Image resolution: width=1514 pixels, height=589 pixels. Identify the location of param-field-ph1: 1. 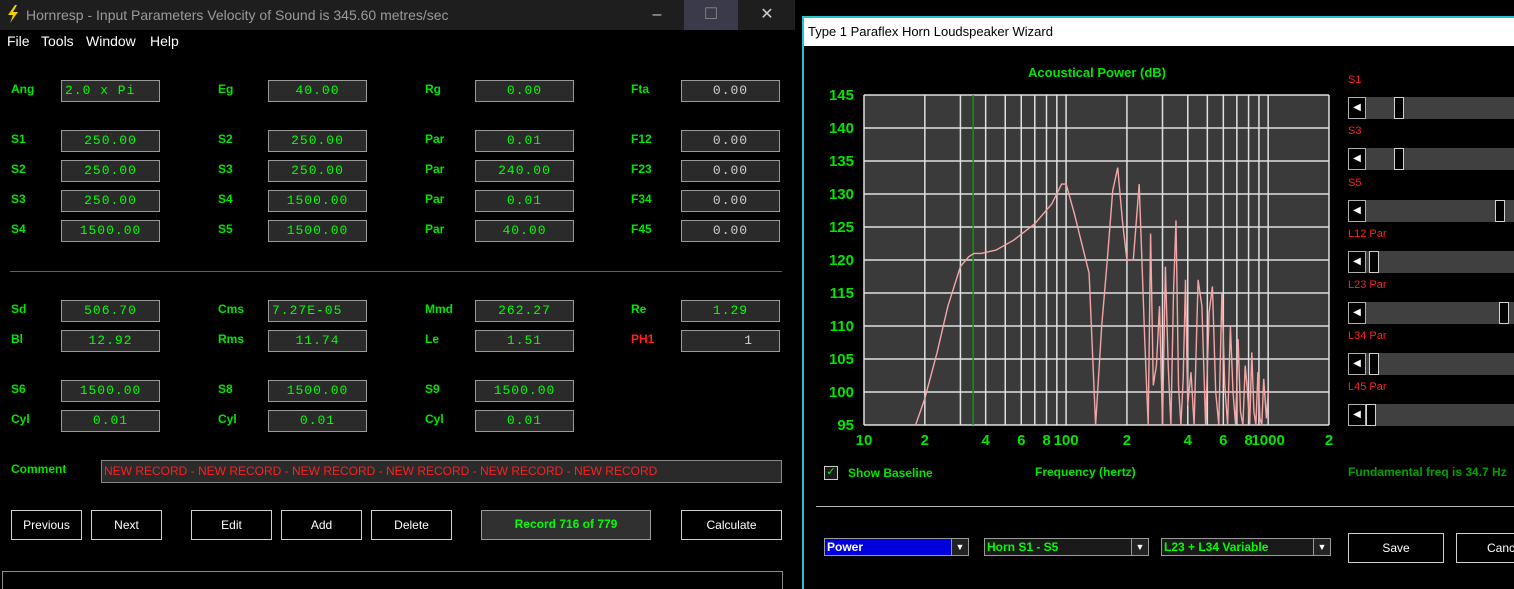
(730, 341).